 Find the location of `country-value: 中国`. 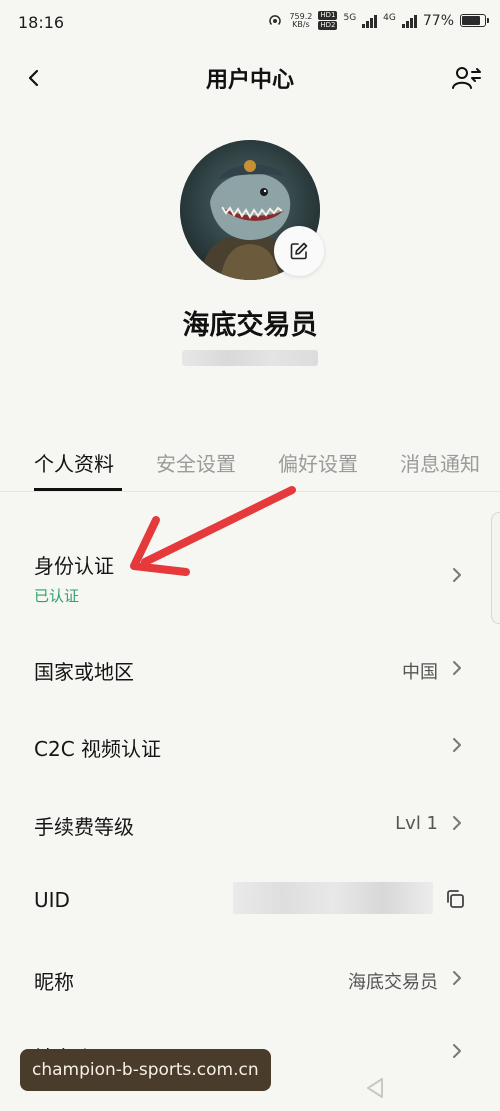

country-value: 中国 is located at coordinates (420, 672).